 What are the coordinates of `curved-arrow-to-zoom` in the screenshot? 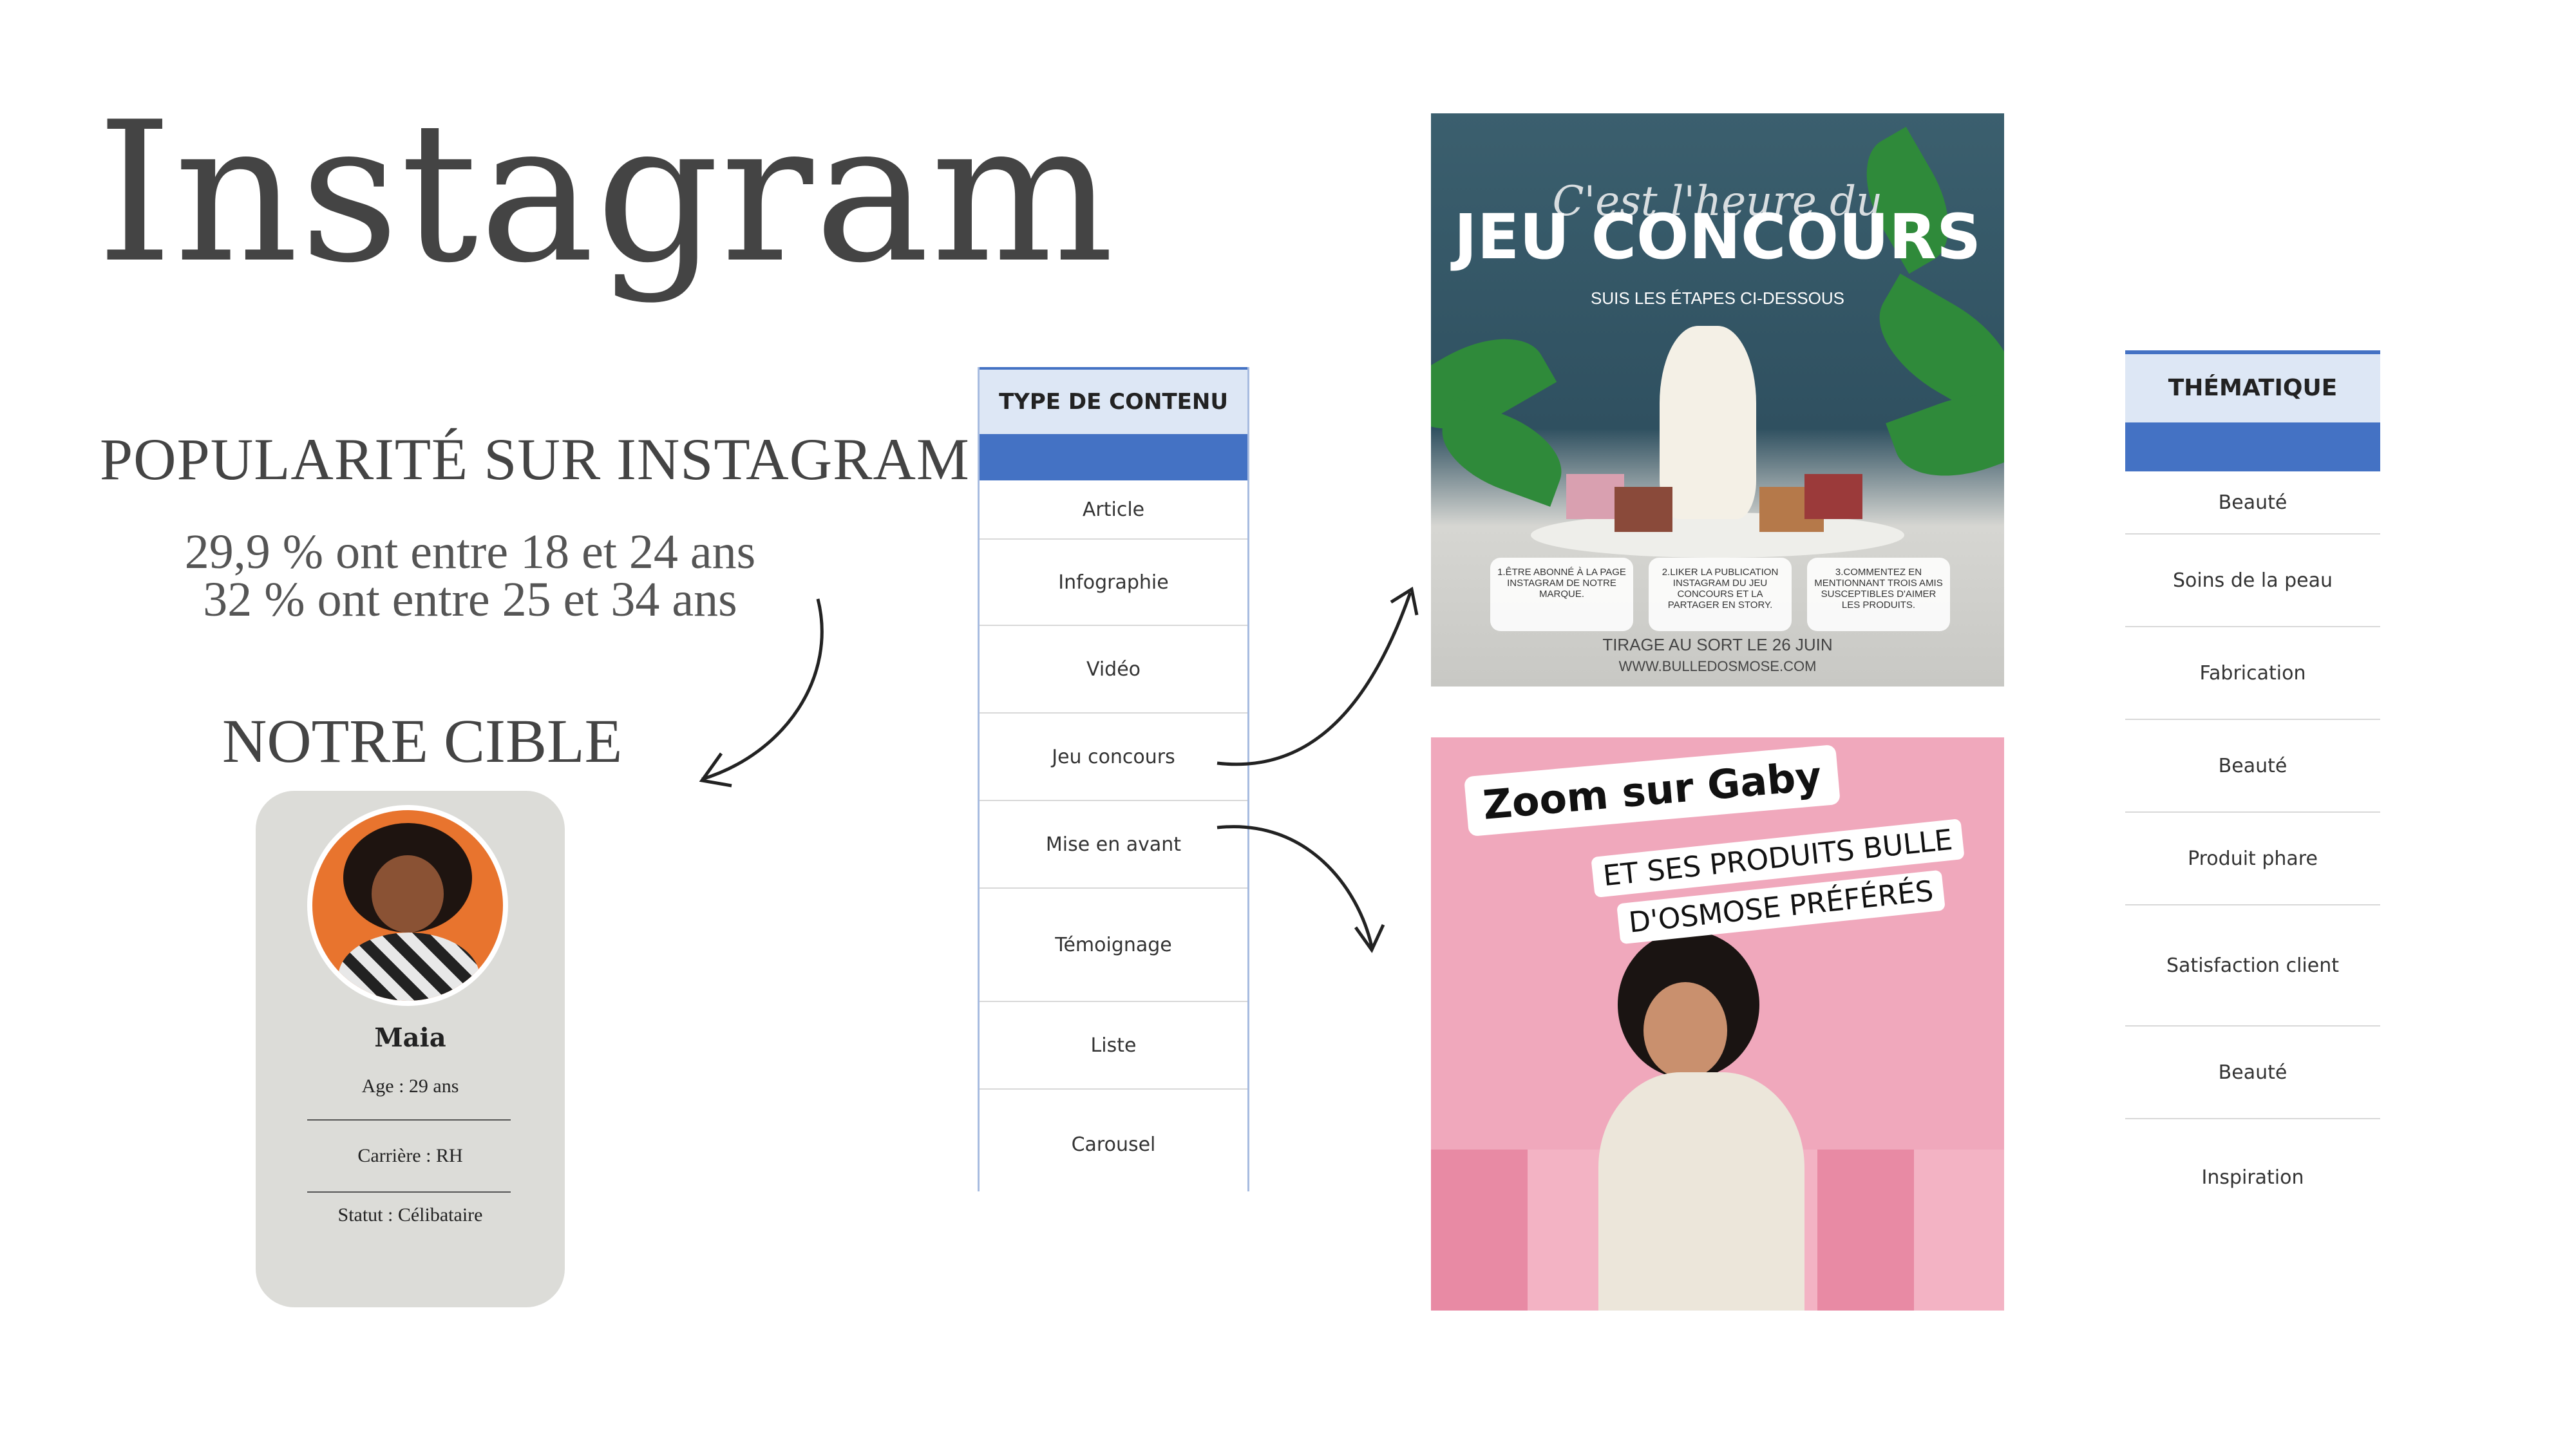 It's located at (1295, 886).